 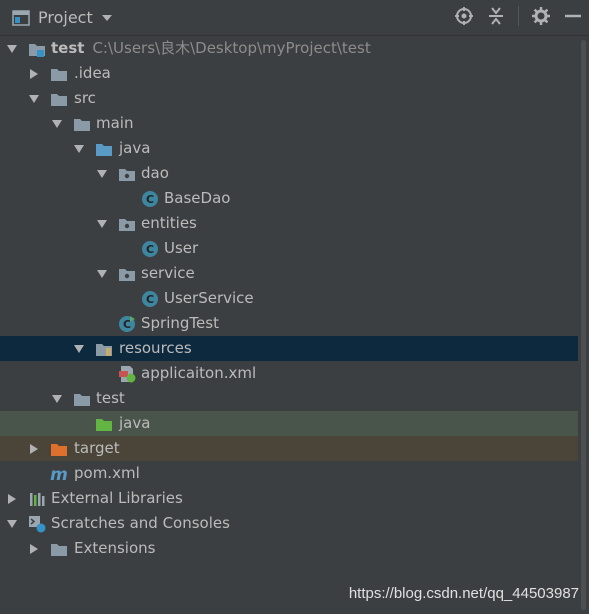 I want to click on hide-icon, so click(x=573, y=16).